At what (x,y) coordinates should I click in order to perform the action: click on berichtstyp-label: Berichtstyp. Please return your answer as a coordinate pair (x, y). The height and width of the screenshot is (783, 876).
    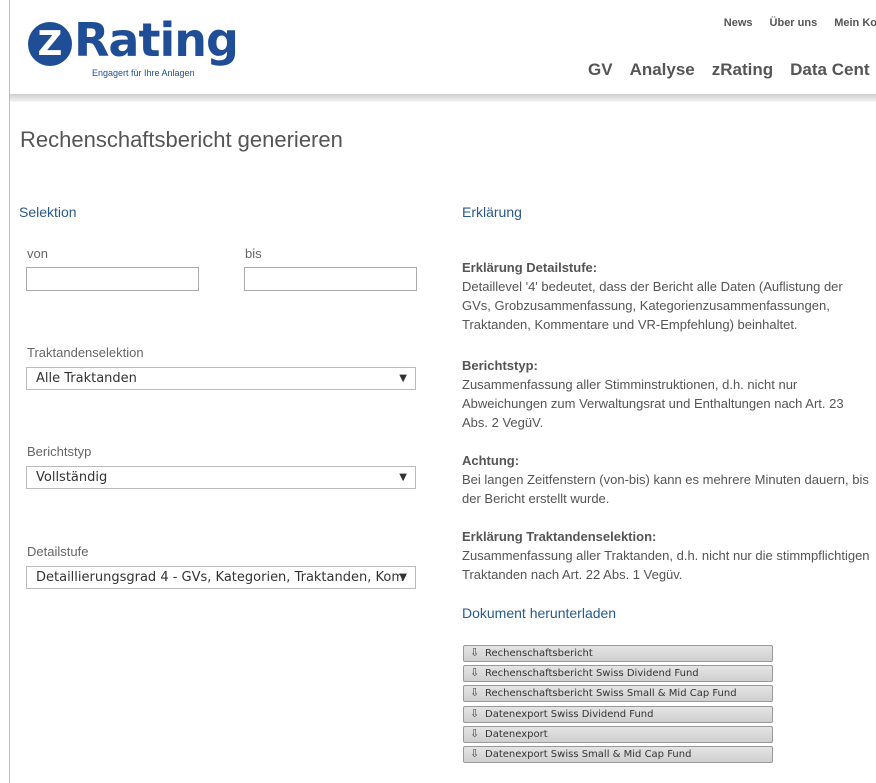
    Looking at the image, I should click on (59, 451).